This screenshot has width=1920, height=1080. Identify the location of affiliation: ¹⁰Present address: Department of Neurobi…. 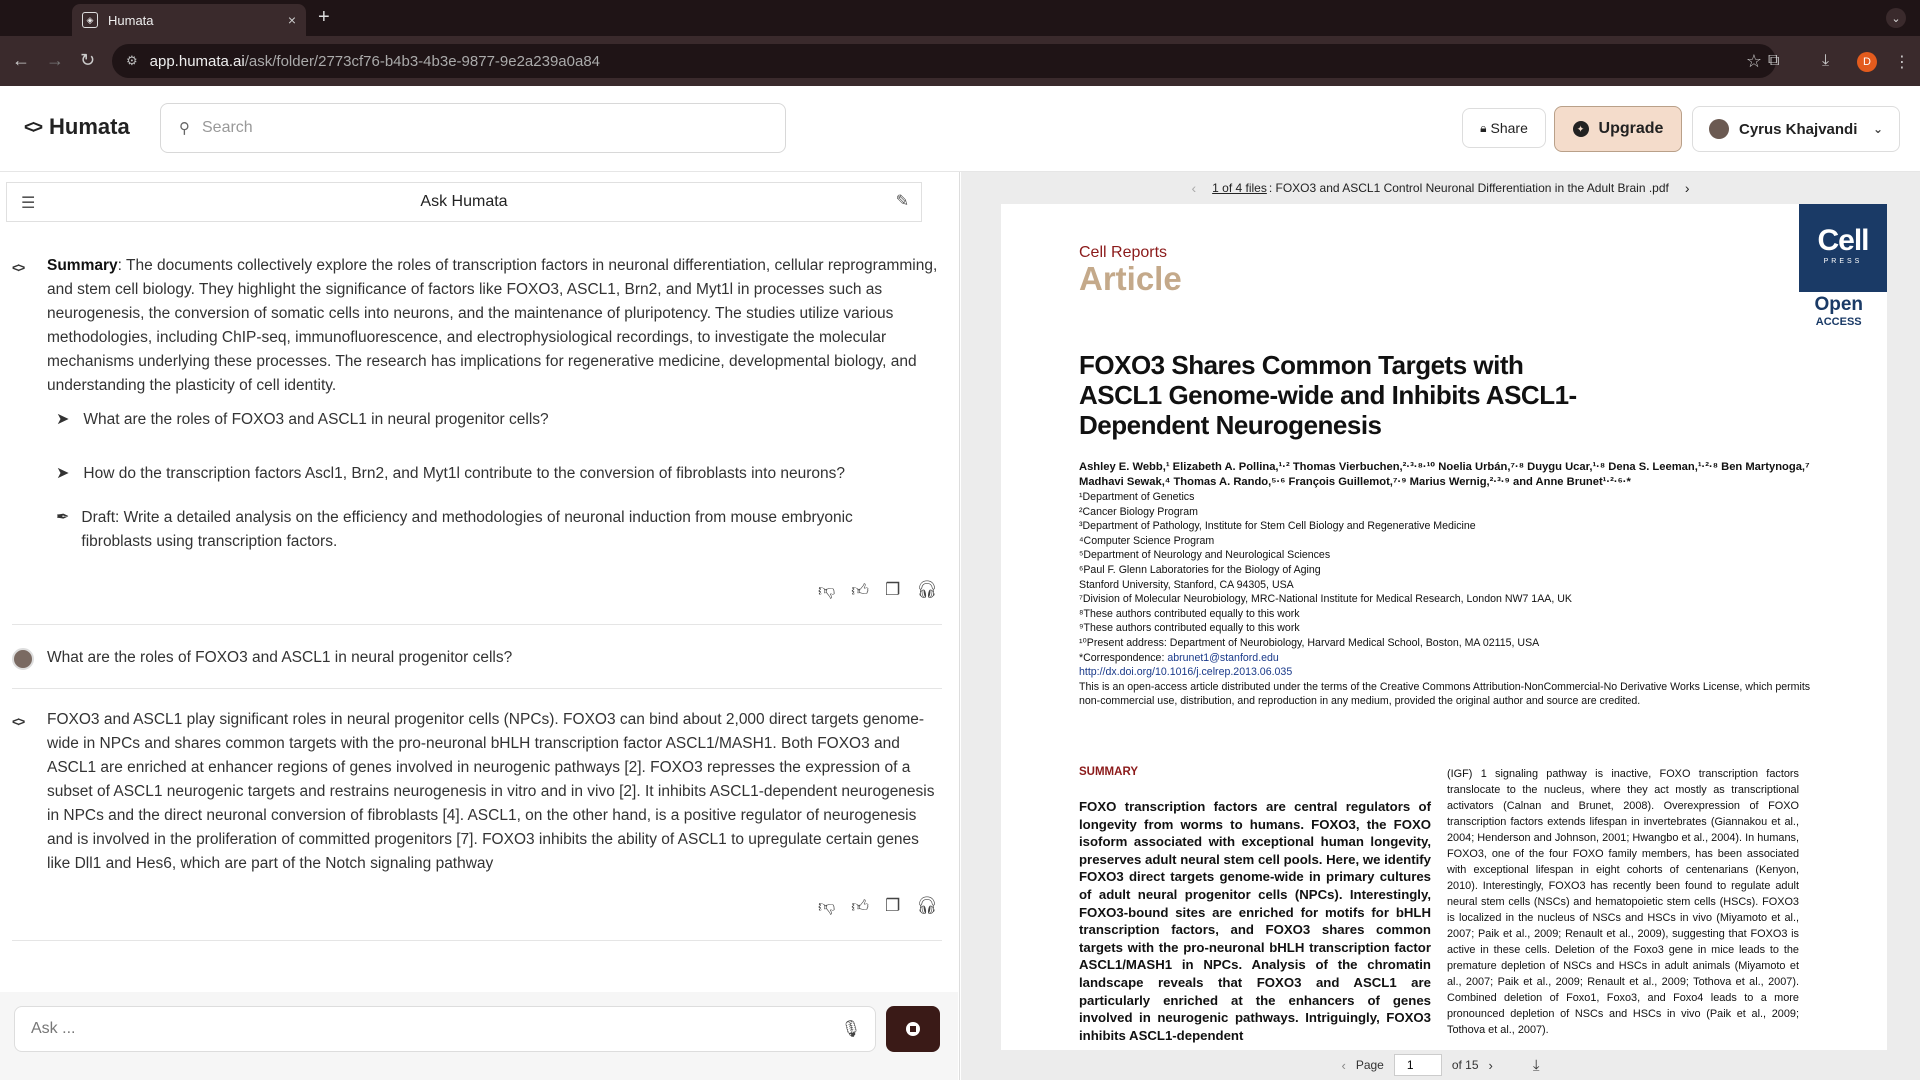
(1309, 642).